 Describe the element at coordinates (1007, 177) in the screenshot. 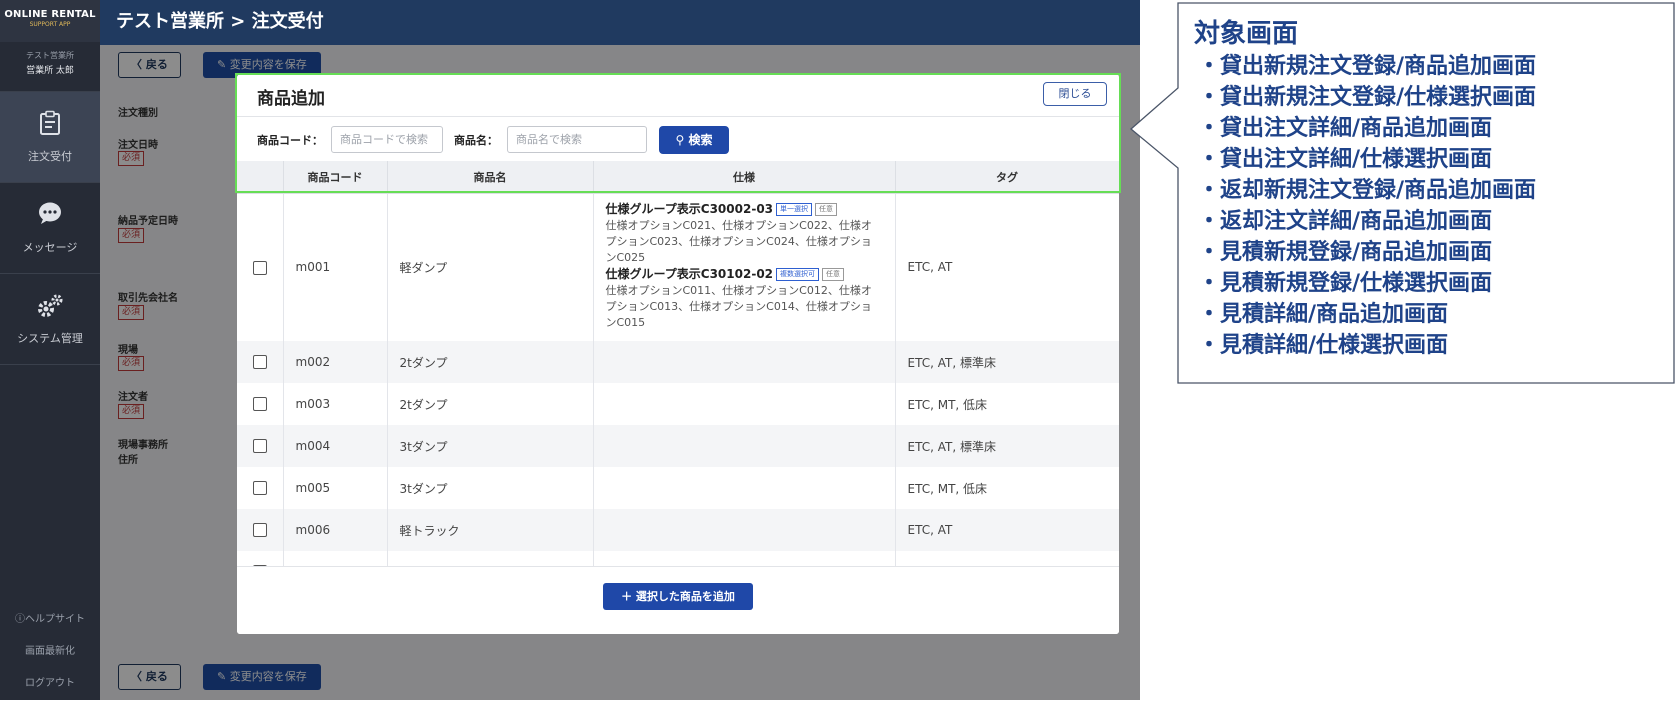

I see `header-tags: タグ` at that location.